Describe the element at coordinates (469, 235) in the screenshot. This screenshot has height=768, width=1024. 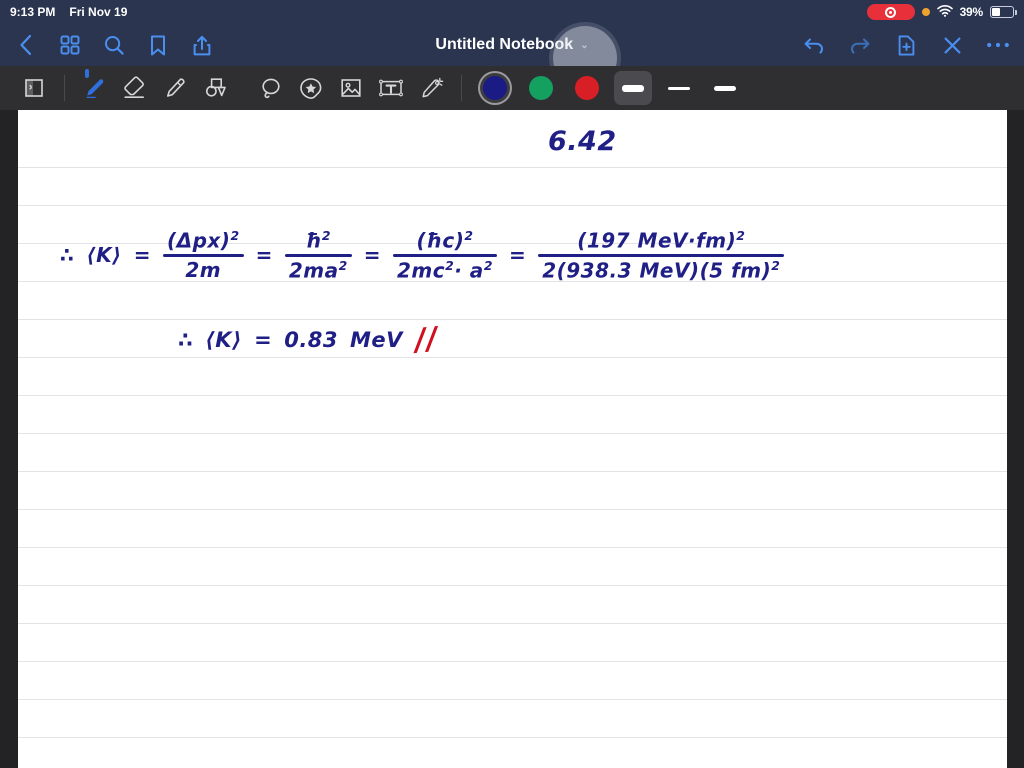
I see `frac3-numerator-exponent: 2` at that location.